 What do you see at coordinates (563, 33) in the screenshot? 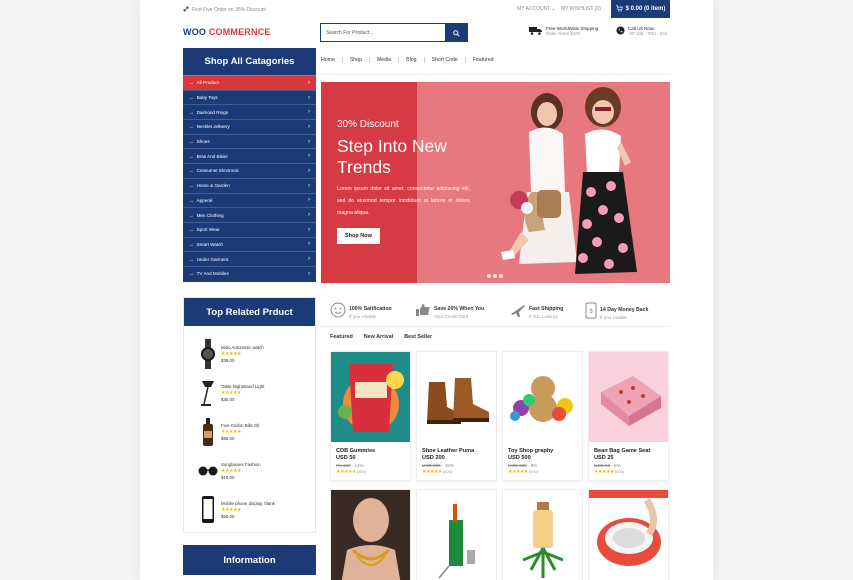
I see `shipping-sub: Order Above $100` at bounding box center [563, 33].